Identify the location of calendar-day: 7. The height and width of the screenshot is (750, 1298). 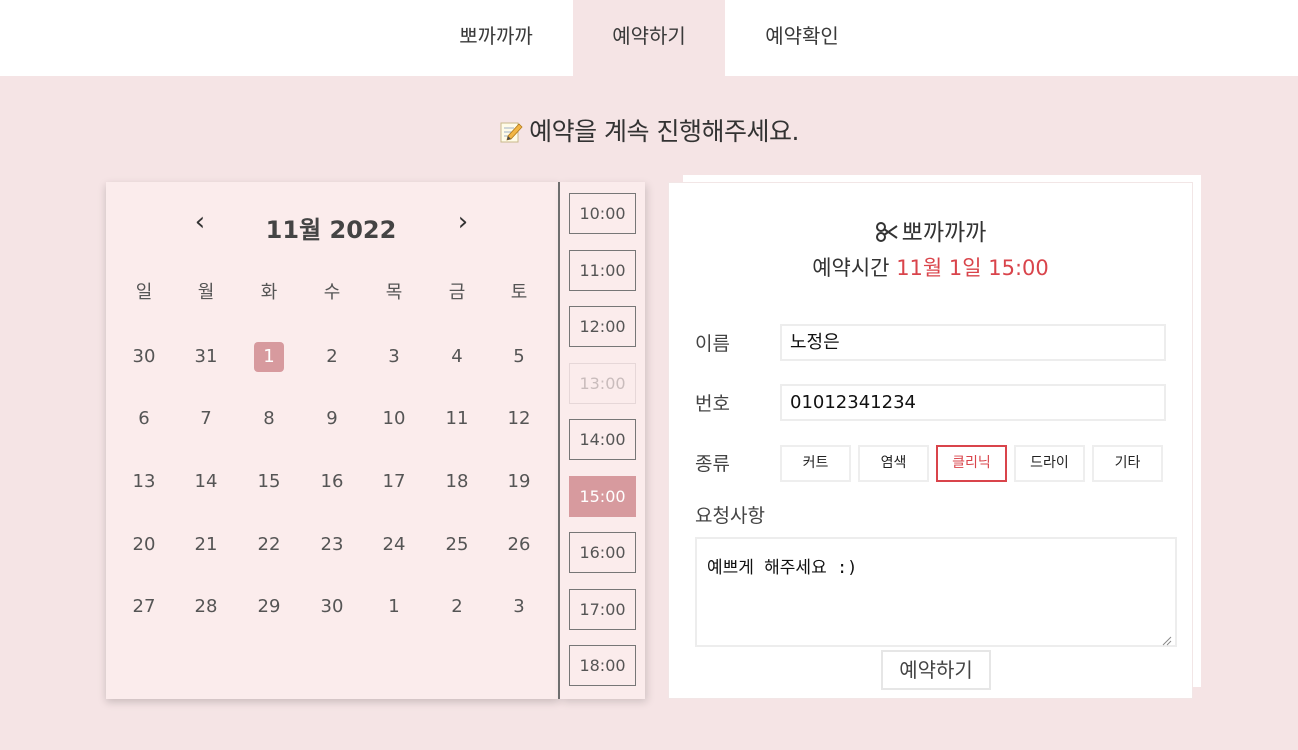
(206, 419).